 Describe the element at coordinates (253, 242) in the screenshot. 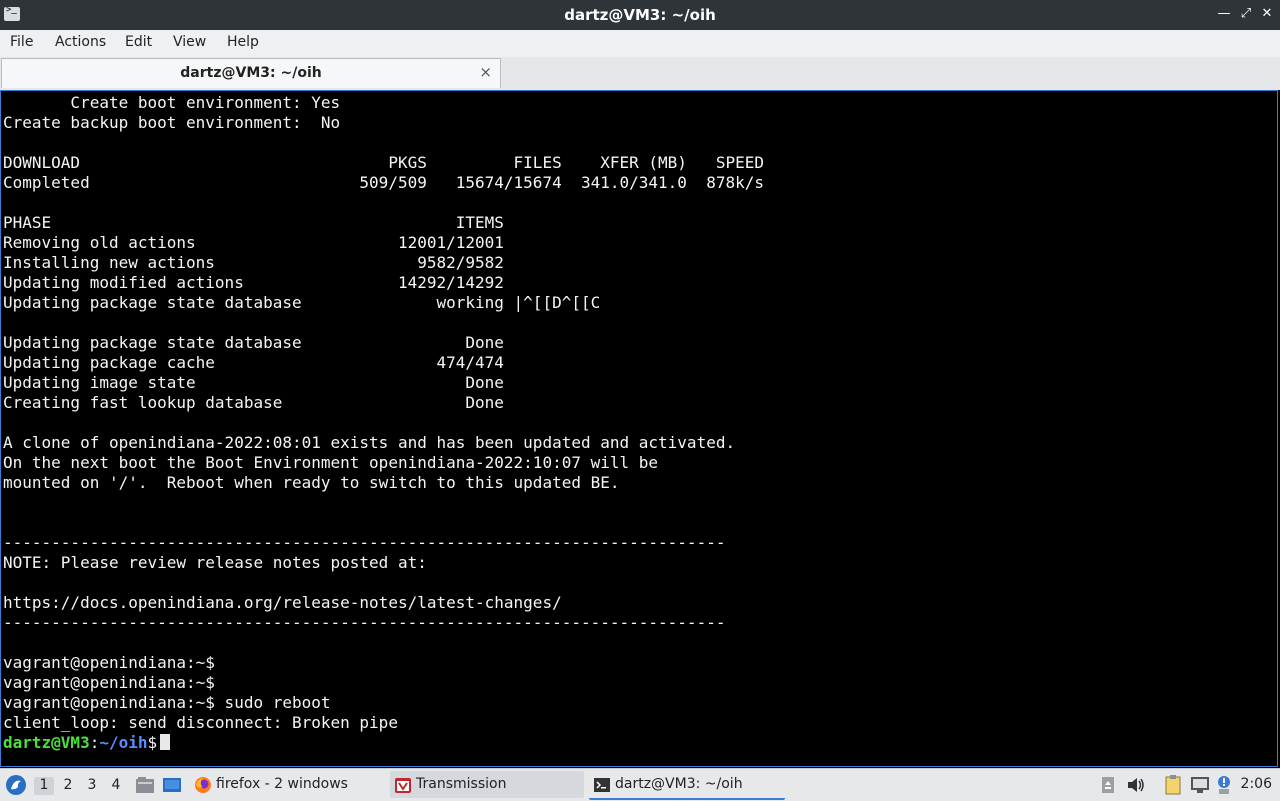

I see `terminal-line: Removing old actions 12001/12001` at that location.